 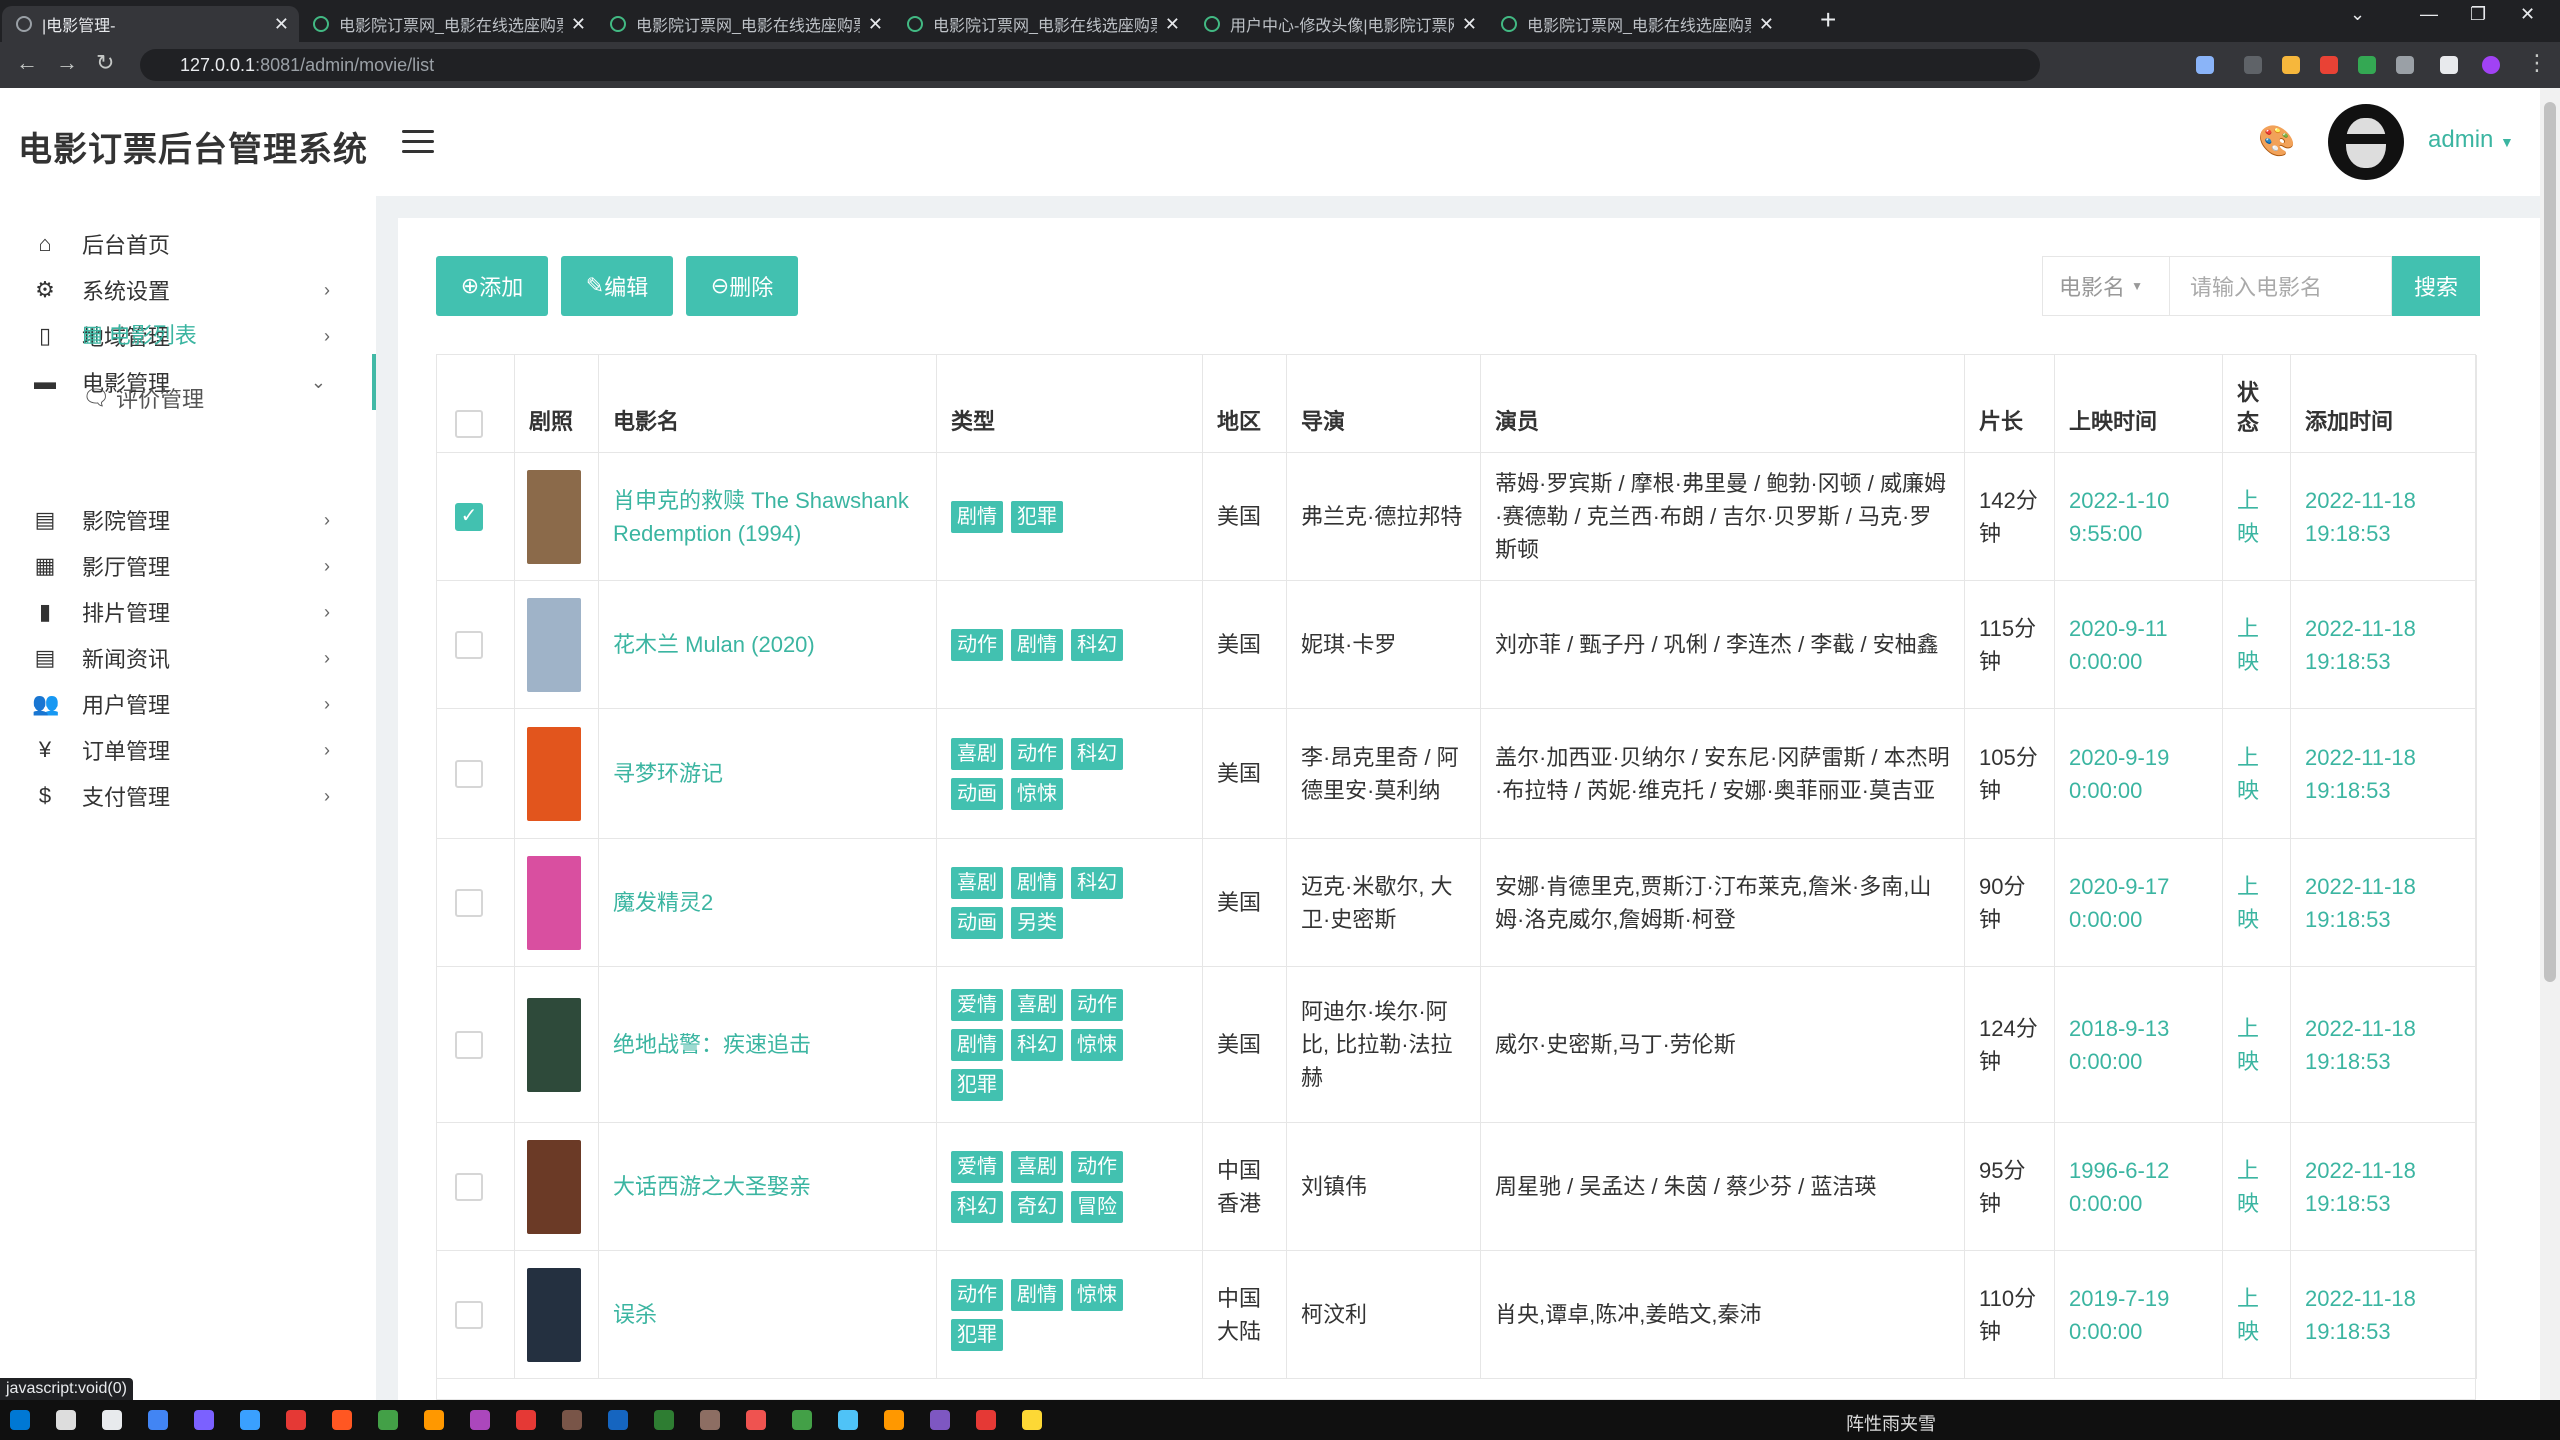 I want to click on search-field-select: 电影名 ▼, so click(x=2106, y=286).